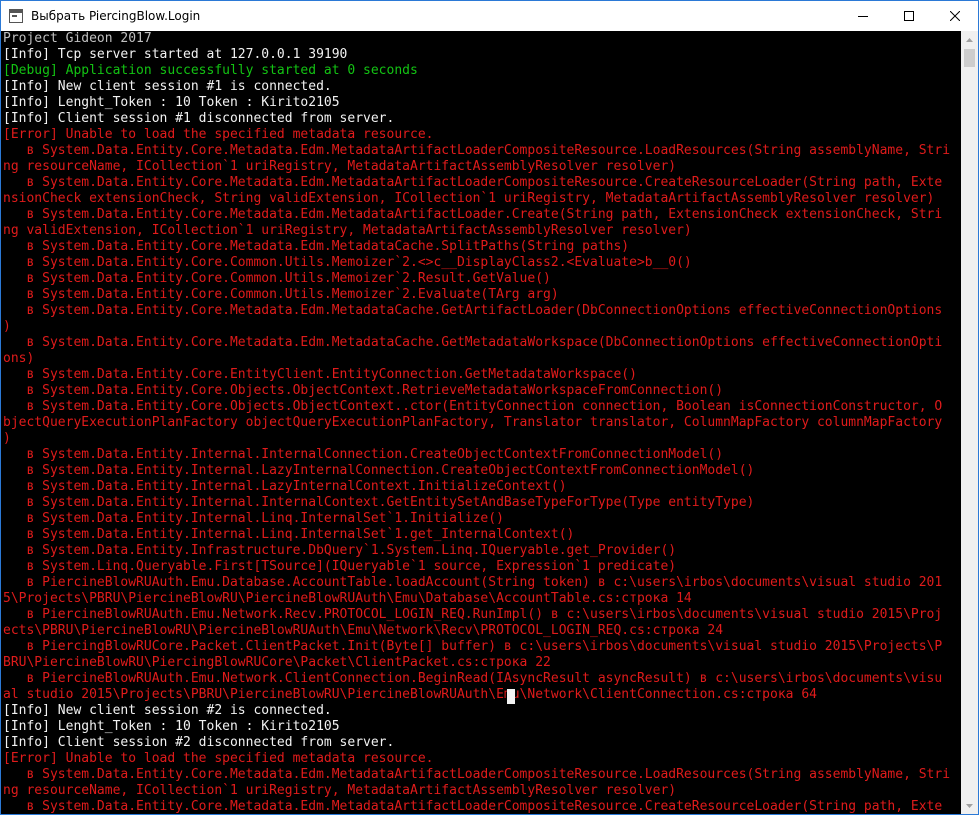 This screenshot has width=979, height=815. Describe the element at coordinates (511, 696) in the screenshot. I see `text-cursor` at that location.